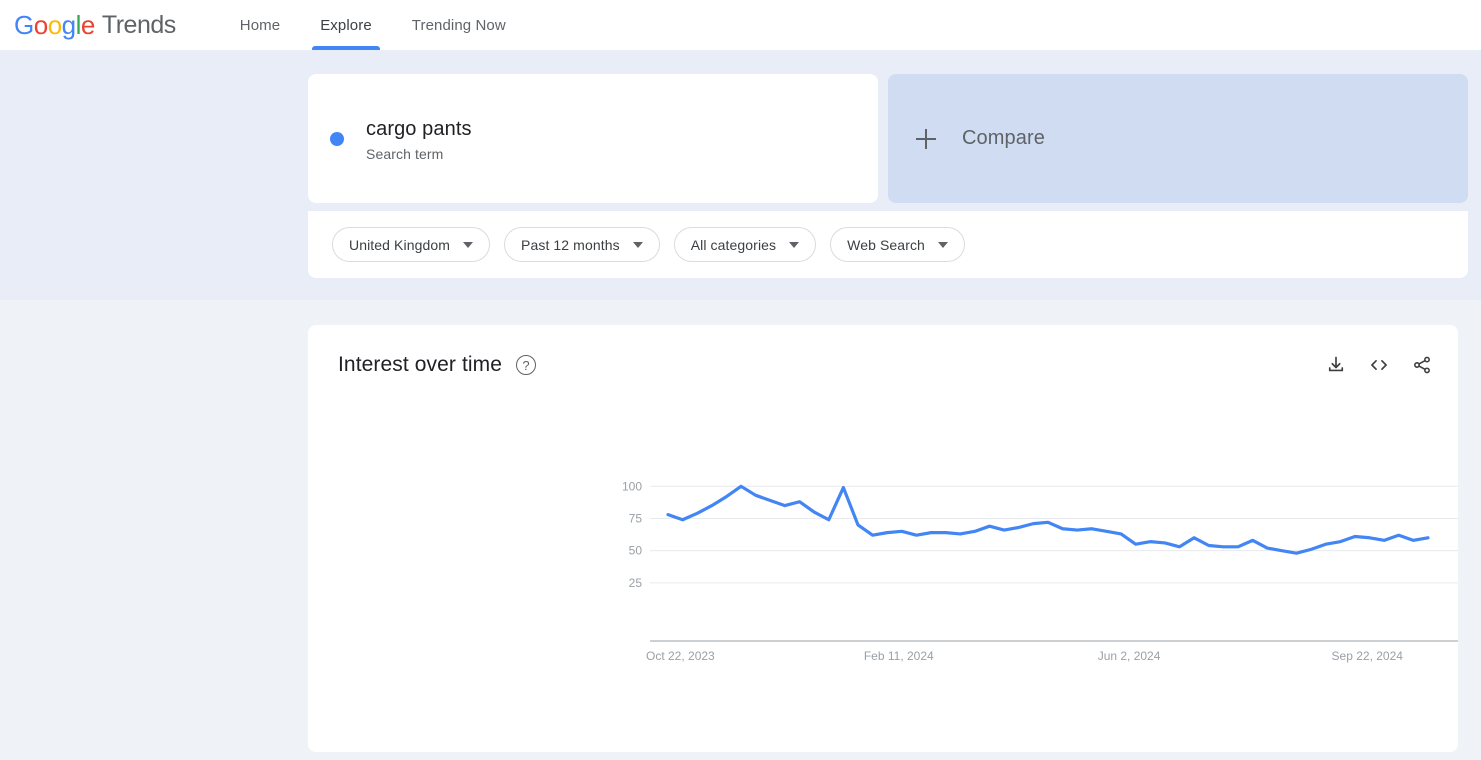 Image resolution: width=1481 pixels, height=760 pixels. I want to click on svg-text: 25, so click(636, 583).